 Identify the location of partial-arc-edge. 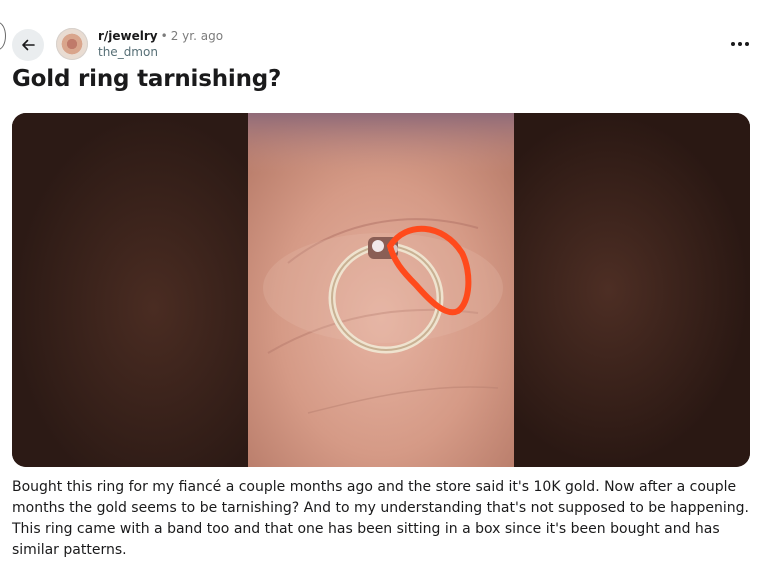
(3, 36).